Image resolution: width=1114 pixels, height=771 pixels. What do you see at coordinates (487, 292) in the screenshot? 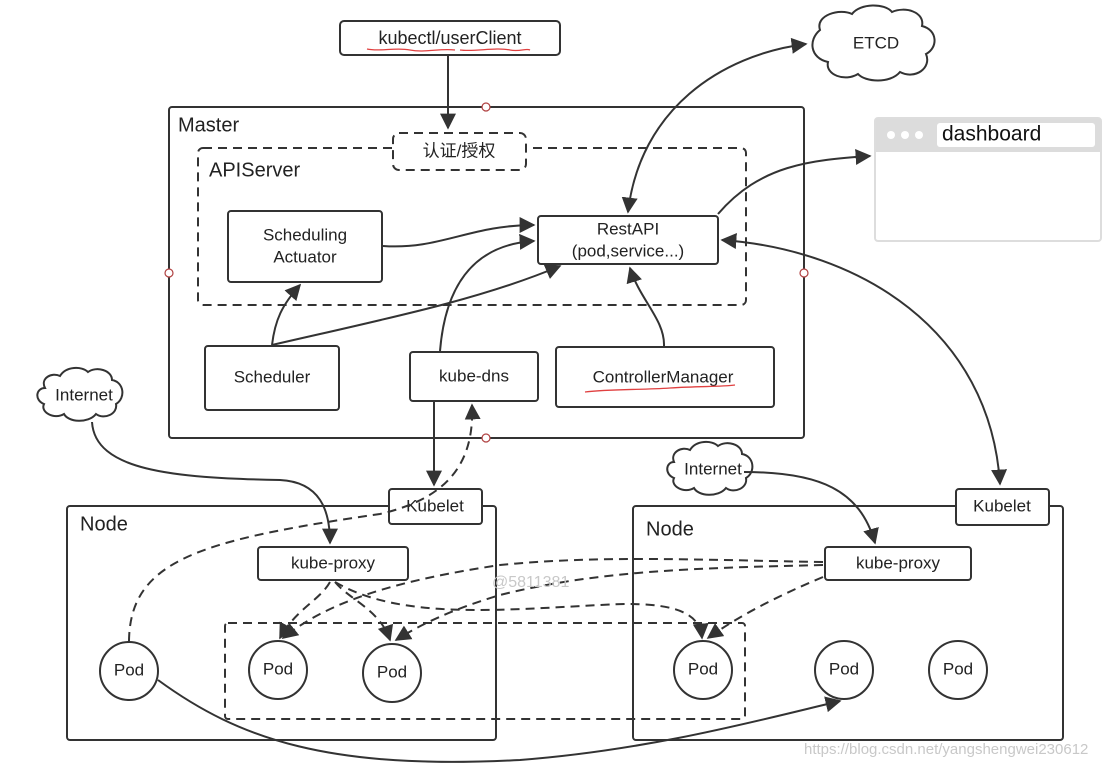
I see `edge-kube-dns-to-restapi` at bounding box center [487, 292].